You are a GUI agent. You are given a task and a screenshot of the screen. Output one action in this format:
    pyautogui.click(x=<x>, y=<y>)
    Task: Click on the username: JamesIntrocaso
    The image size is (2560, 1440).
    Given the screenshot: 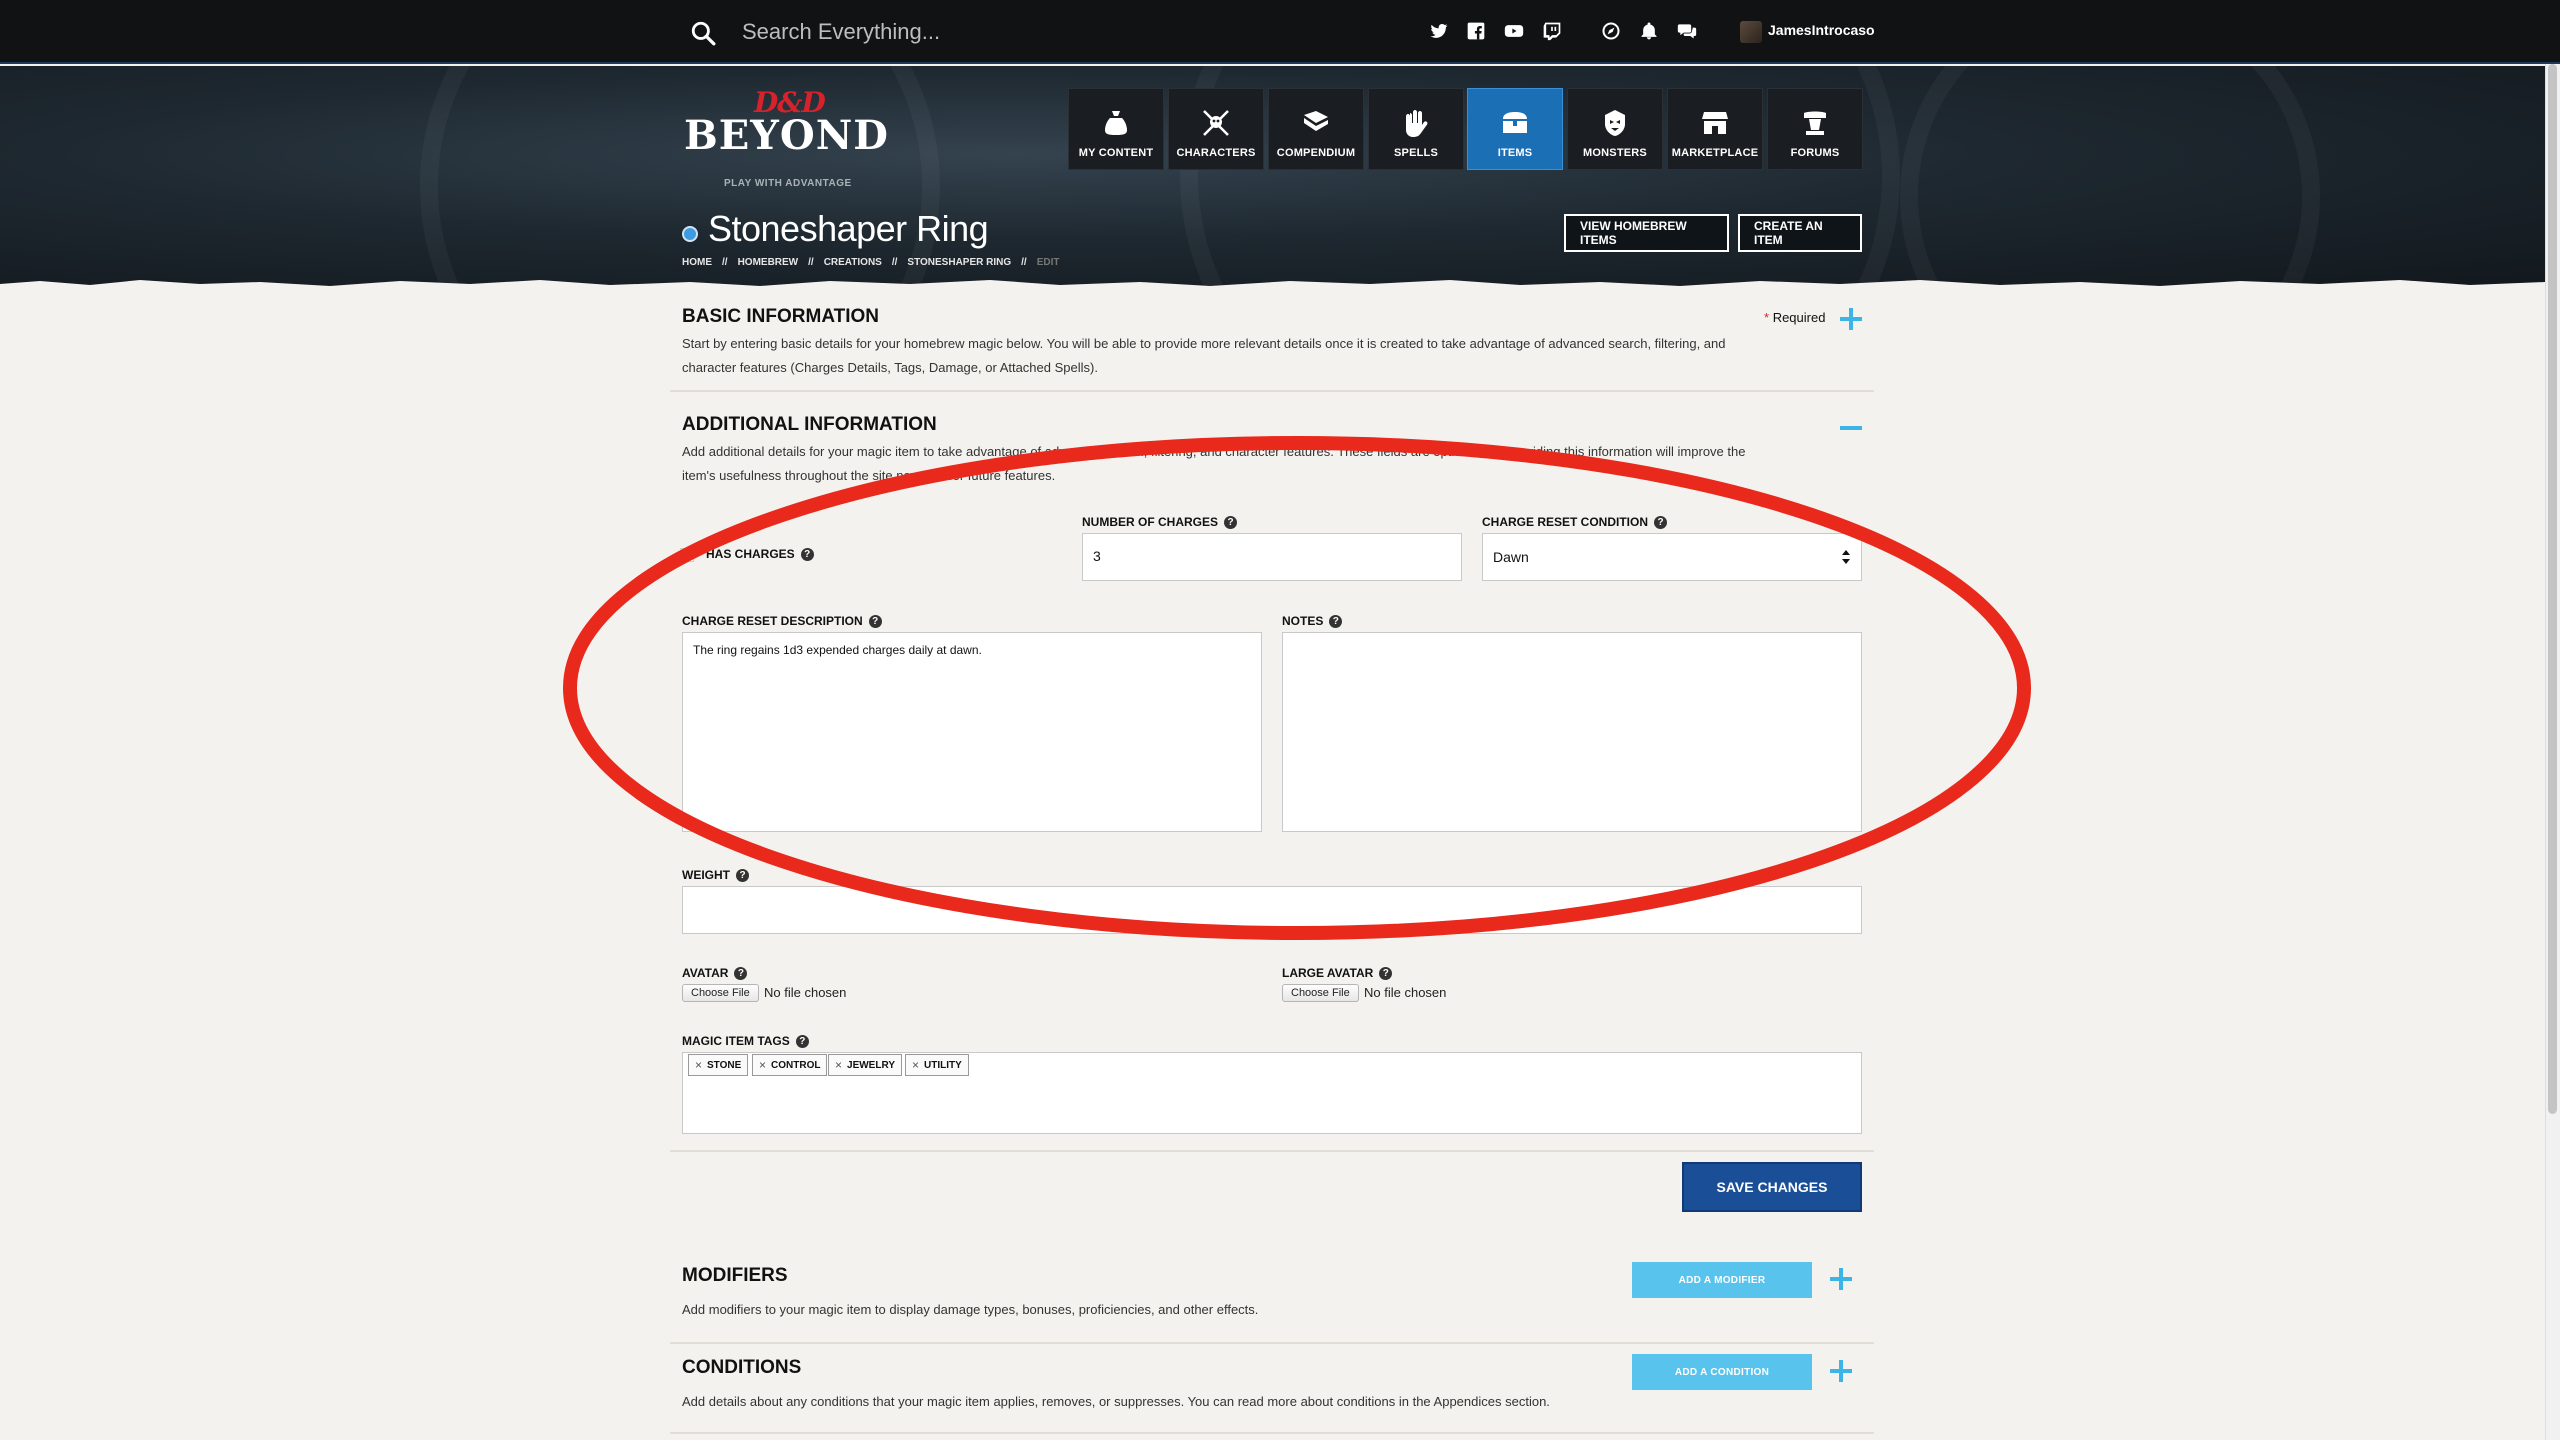 What is the action you would take?
    pyautogui.click(x=1821, y=30)
    